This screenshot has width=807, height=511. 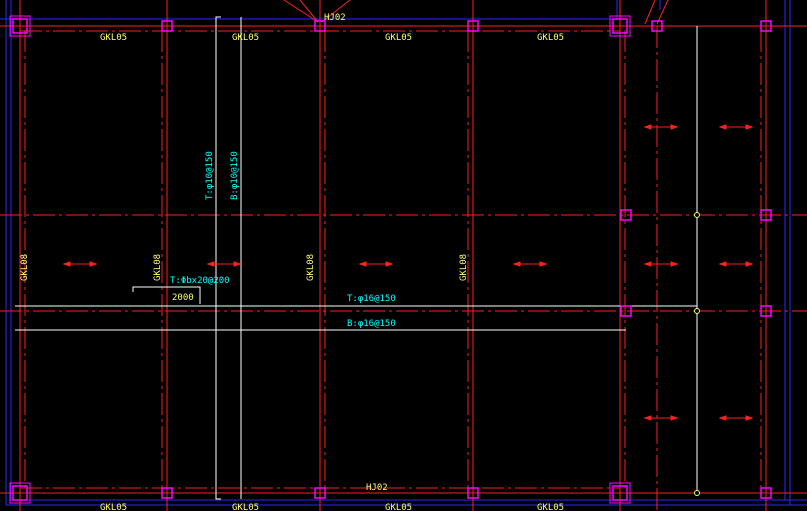 What do you see at coordinates (335, 18) in the screenshot?
I see `hj-label-top: HJ02` at bounding box center [335, 18].